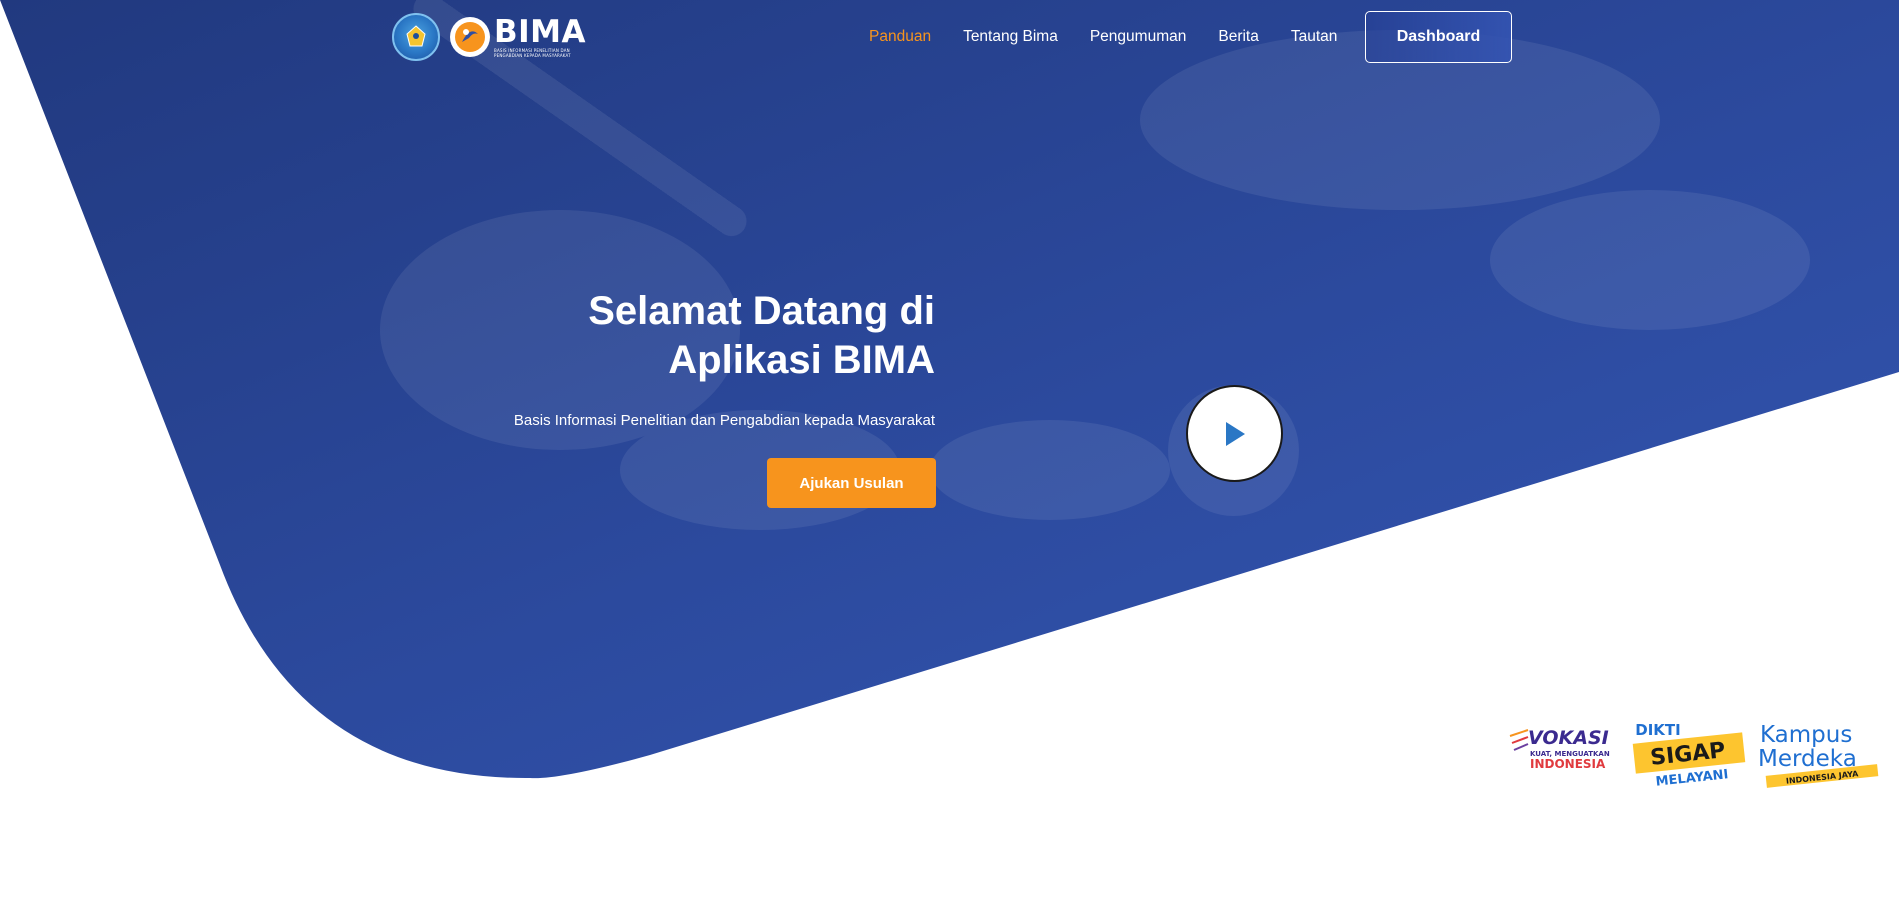 The height and width of the screenshot is (899, 1899). I want to click on vokasi-title: VOKASI, so click(1568, 738).